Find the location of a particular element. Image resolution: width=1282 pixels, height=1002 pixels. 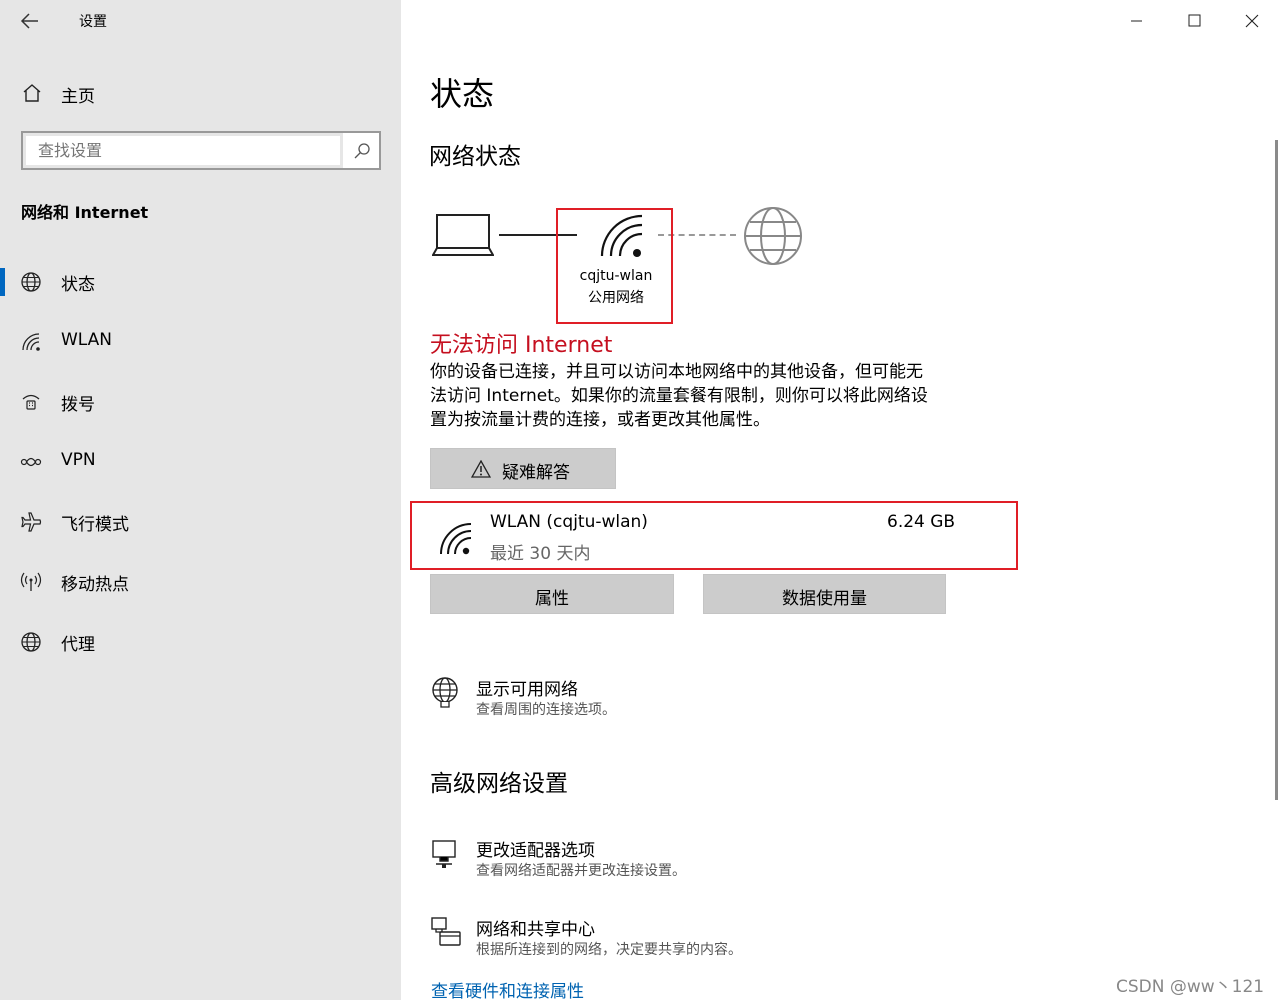

section-title: 网络和 Internet is located at coordinates (85, 212).